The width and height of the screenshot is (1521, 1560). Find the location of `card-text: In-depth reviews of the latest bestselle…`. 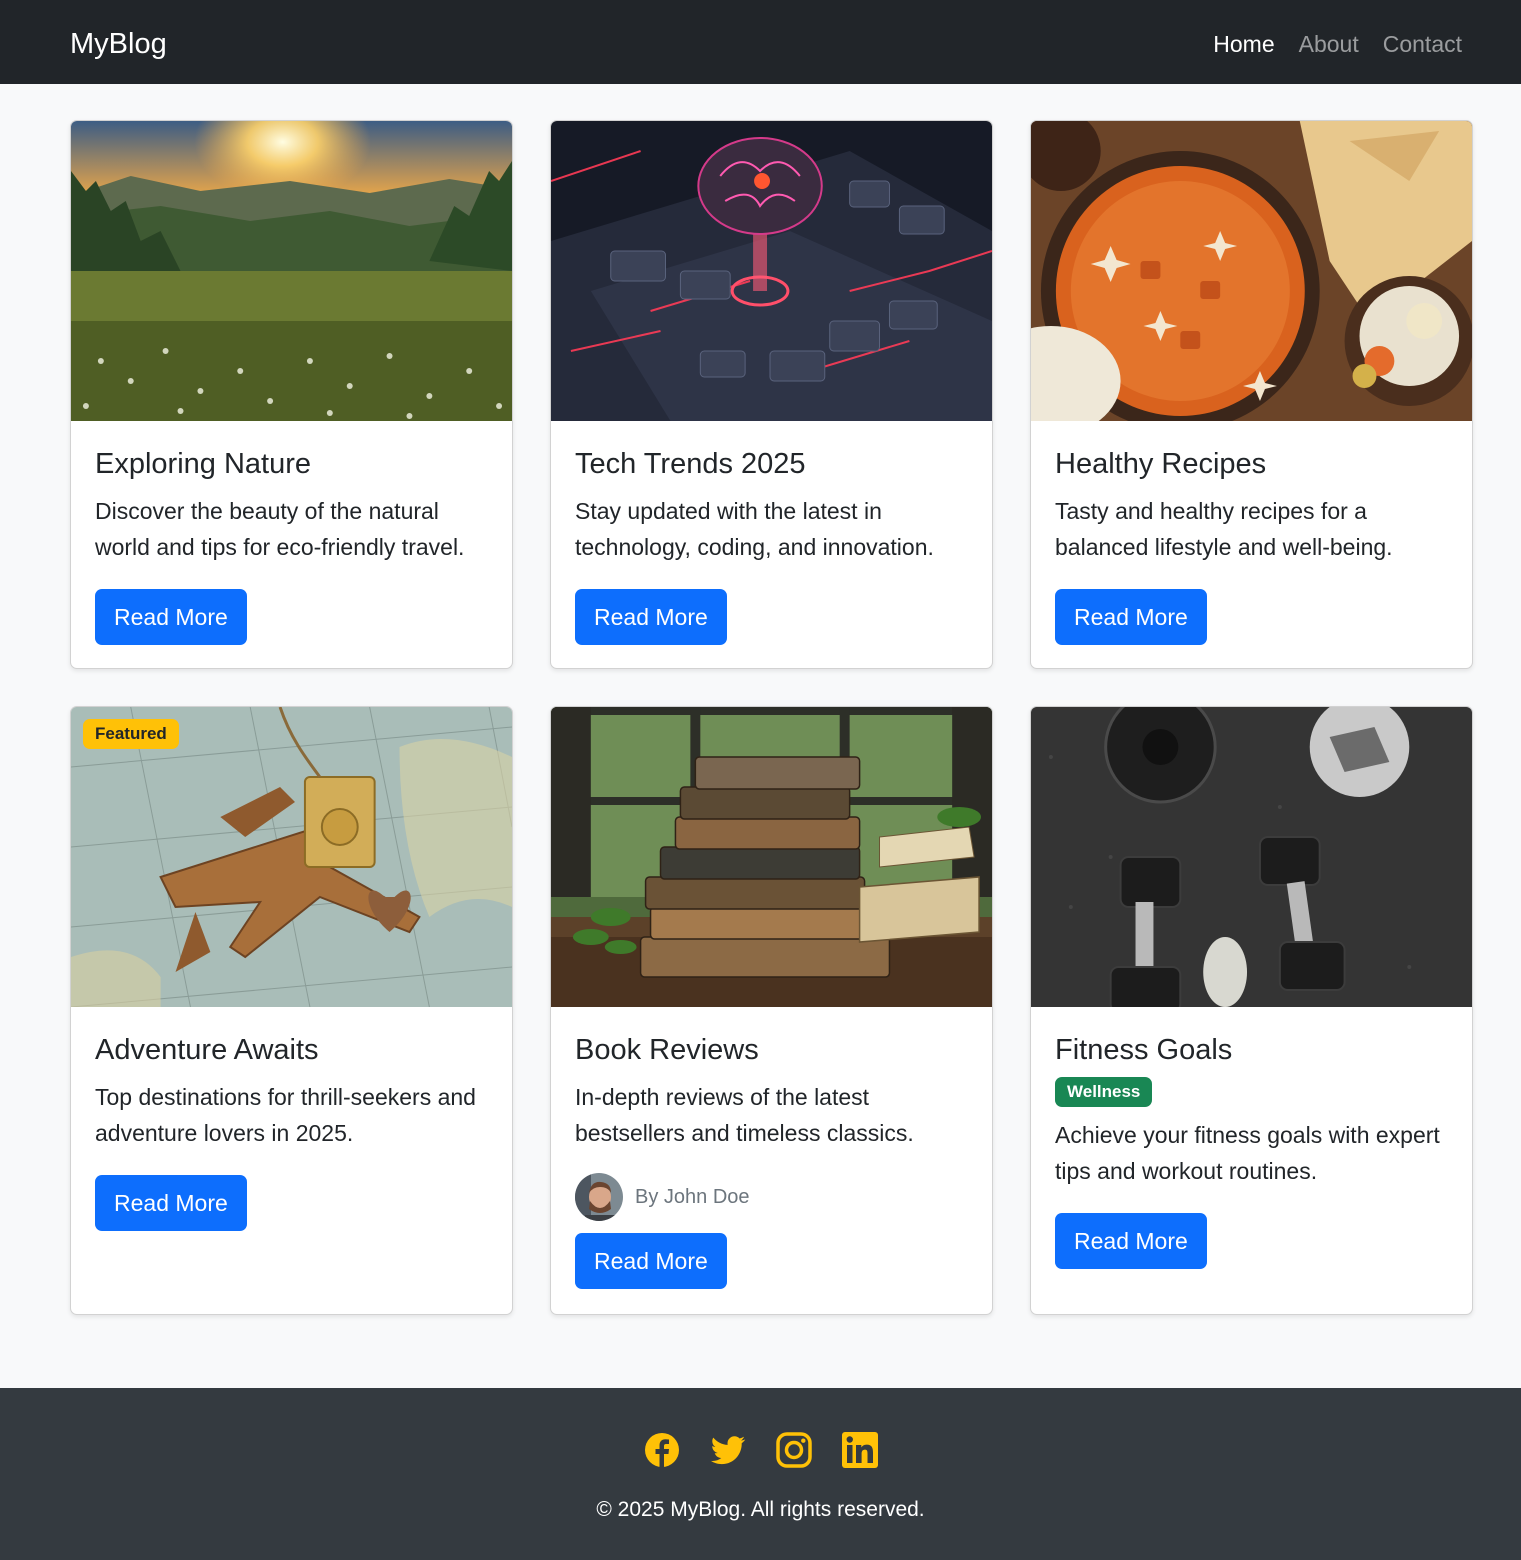

card-text: In-depth reviews of the latest bestselle… is located at coordinates (744, 1115).